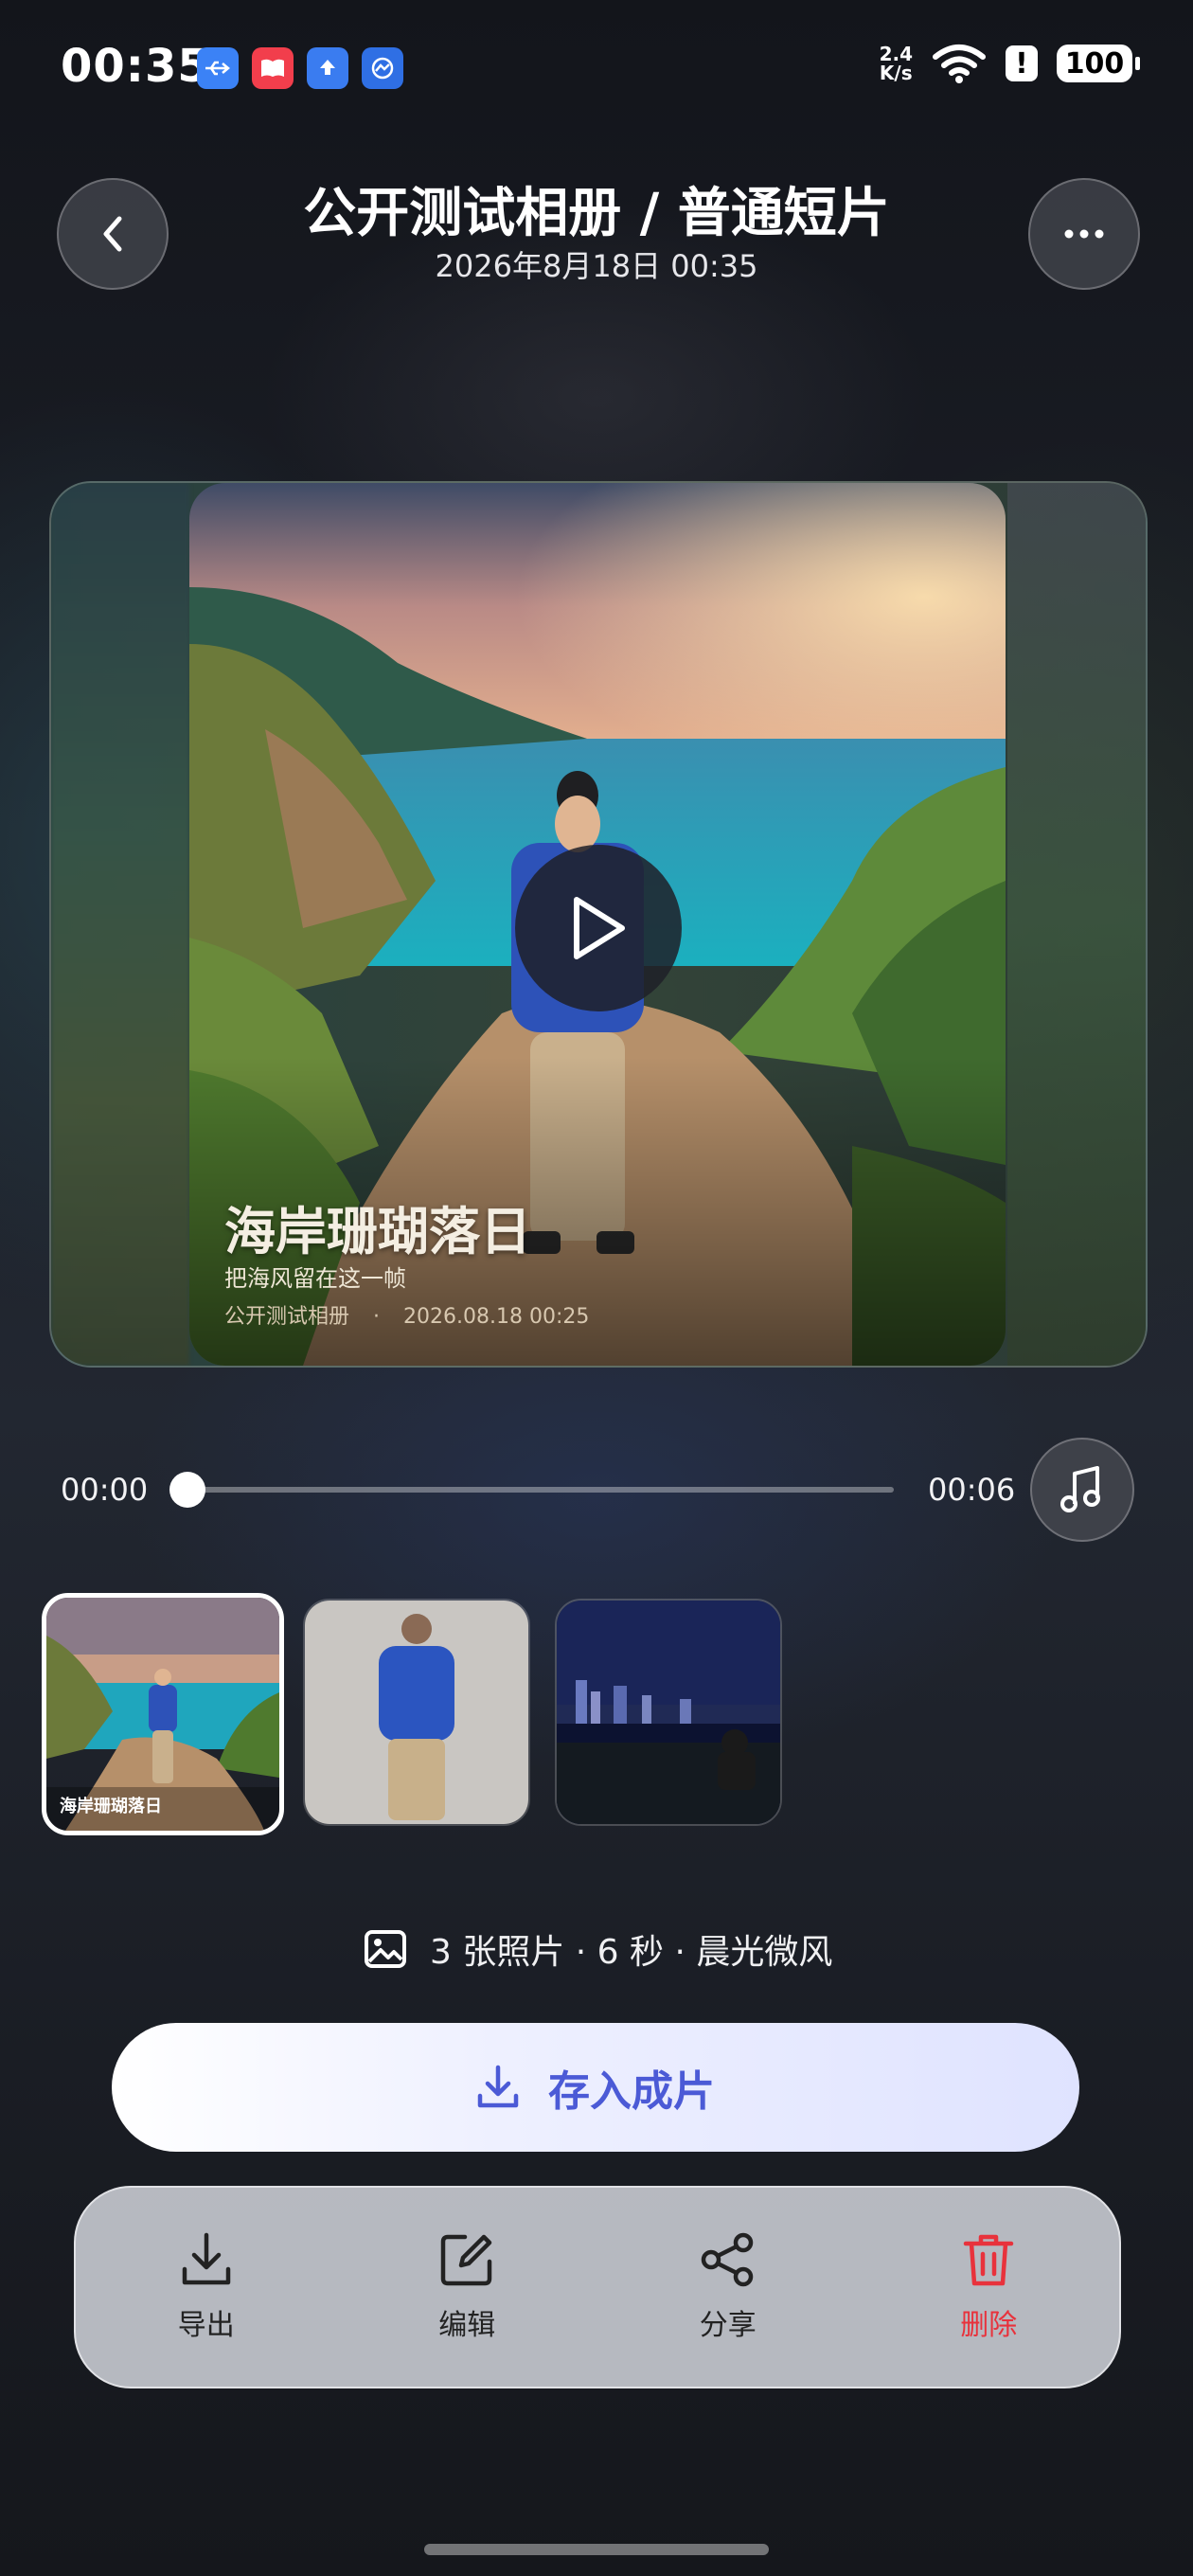 This screenshot has height=2576, width=1193. What do you see at coordinates (105, 1490) in the screenshot?
I see `current-time: 00:00` at bounding box center [105, 1490].